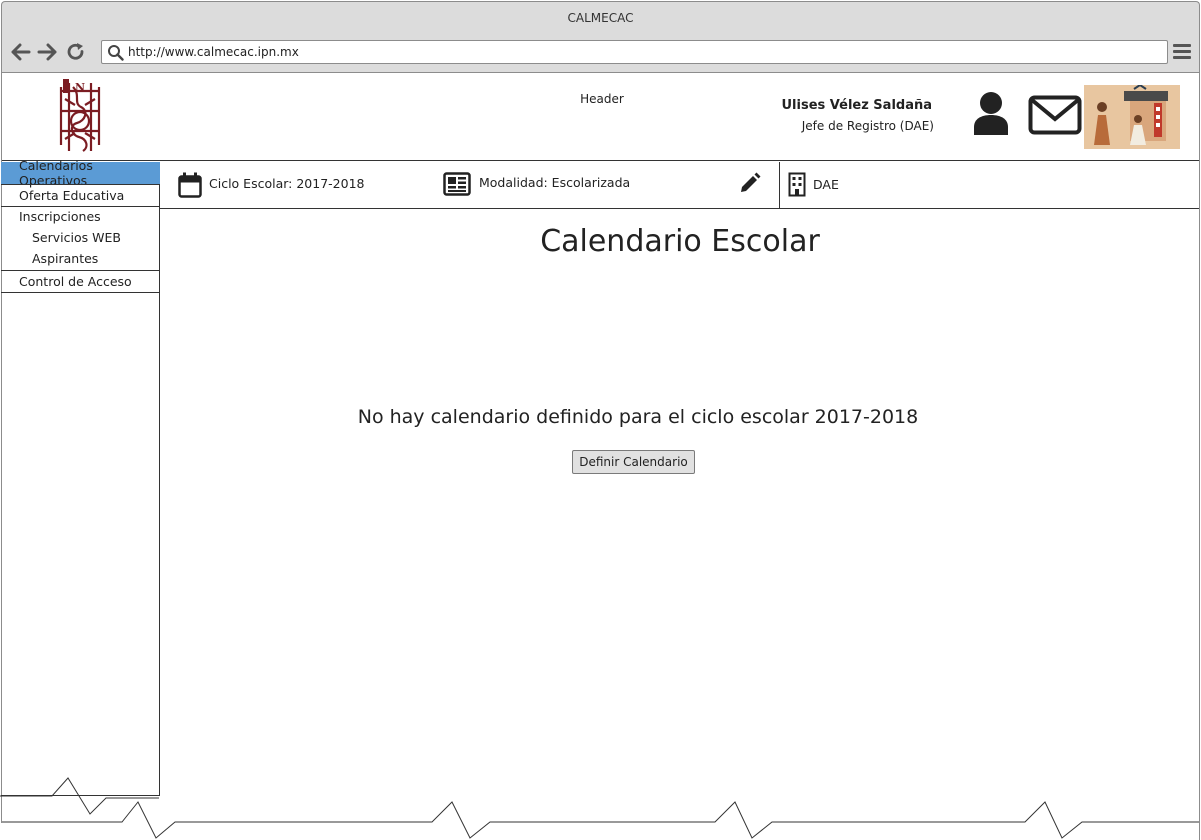 This screenshot has height=840, width=1201. I want to click on window-title: CALMECAC, so click(600, 17).